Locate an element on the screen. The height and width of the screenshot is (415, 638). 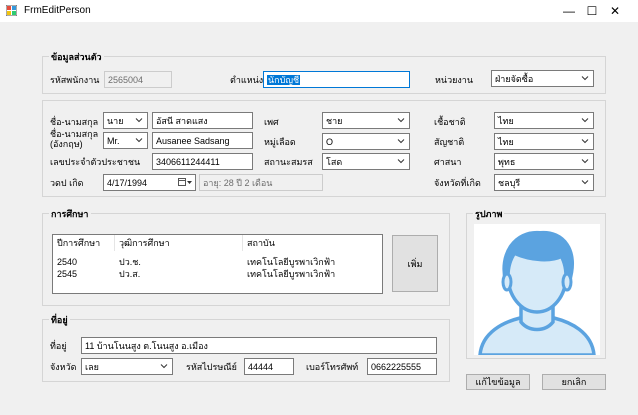
gender-label: เพศ is located at coordinates (271, 122).